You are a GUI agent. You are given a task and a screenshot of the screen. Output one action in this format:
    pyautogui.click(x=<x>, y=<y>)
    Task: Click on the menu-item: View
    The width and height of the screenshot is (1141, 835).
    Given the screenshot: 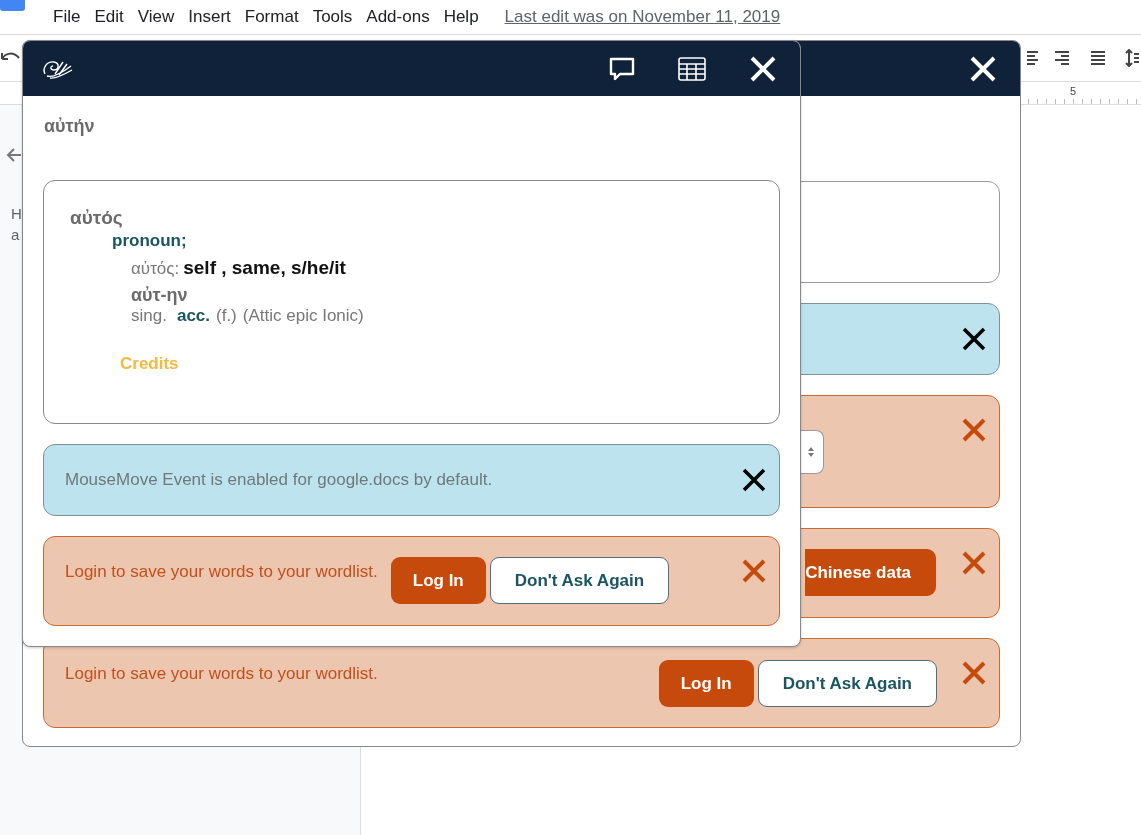 What is the action you would take?
    pyautogui.click(x=156, y=17)
    